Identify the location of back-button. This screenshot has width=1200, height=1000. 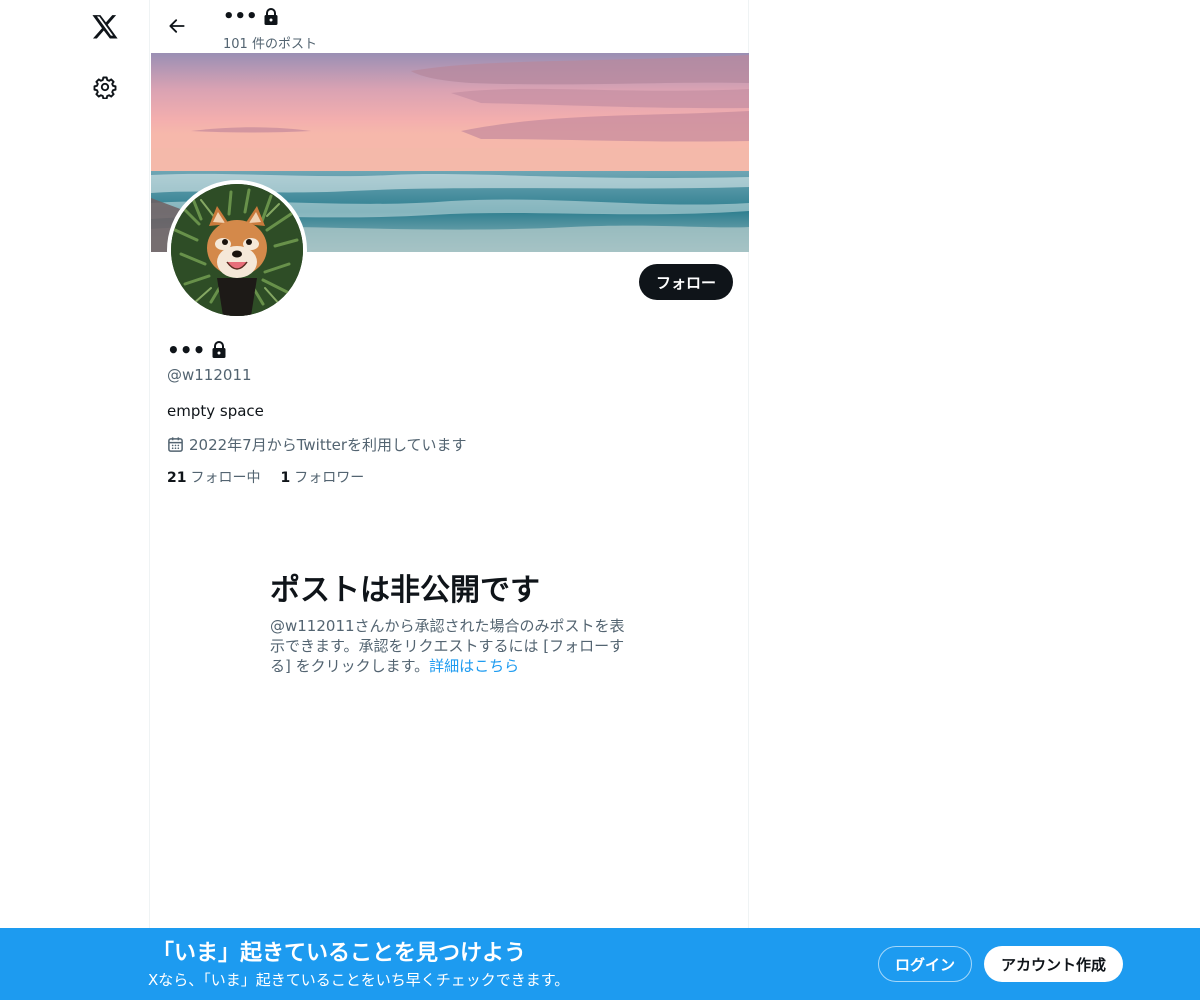
(177, 26).